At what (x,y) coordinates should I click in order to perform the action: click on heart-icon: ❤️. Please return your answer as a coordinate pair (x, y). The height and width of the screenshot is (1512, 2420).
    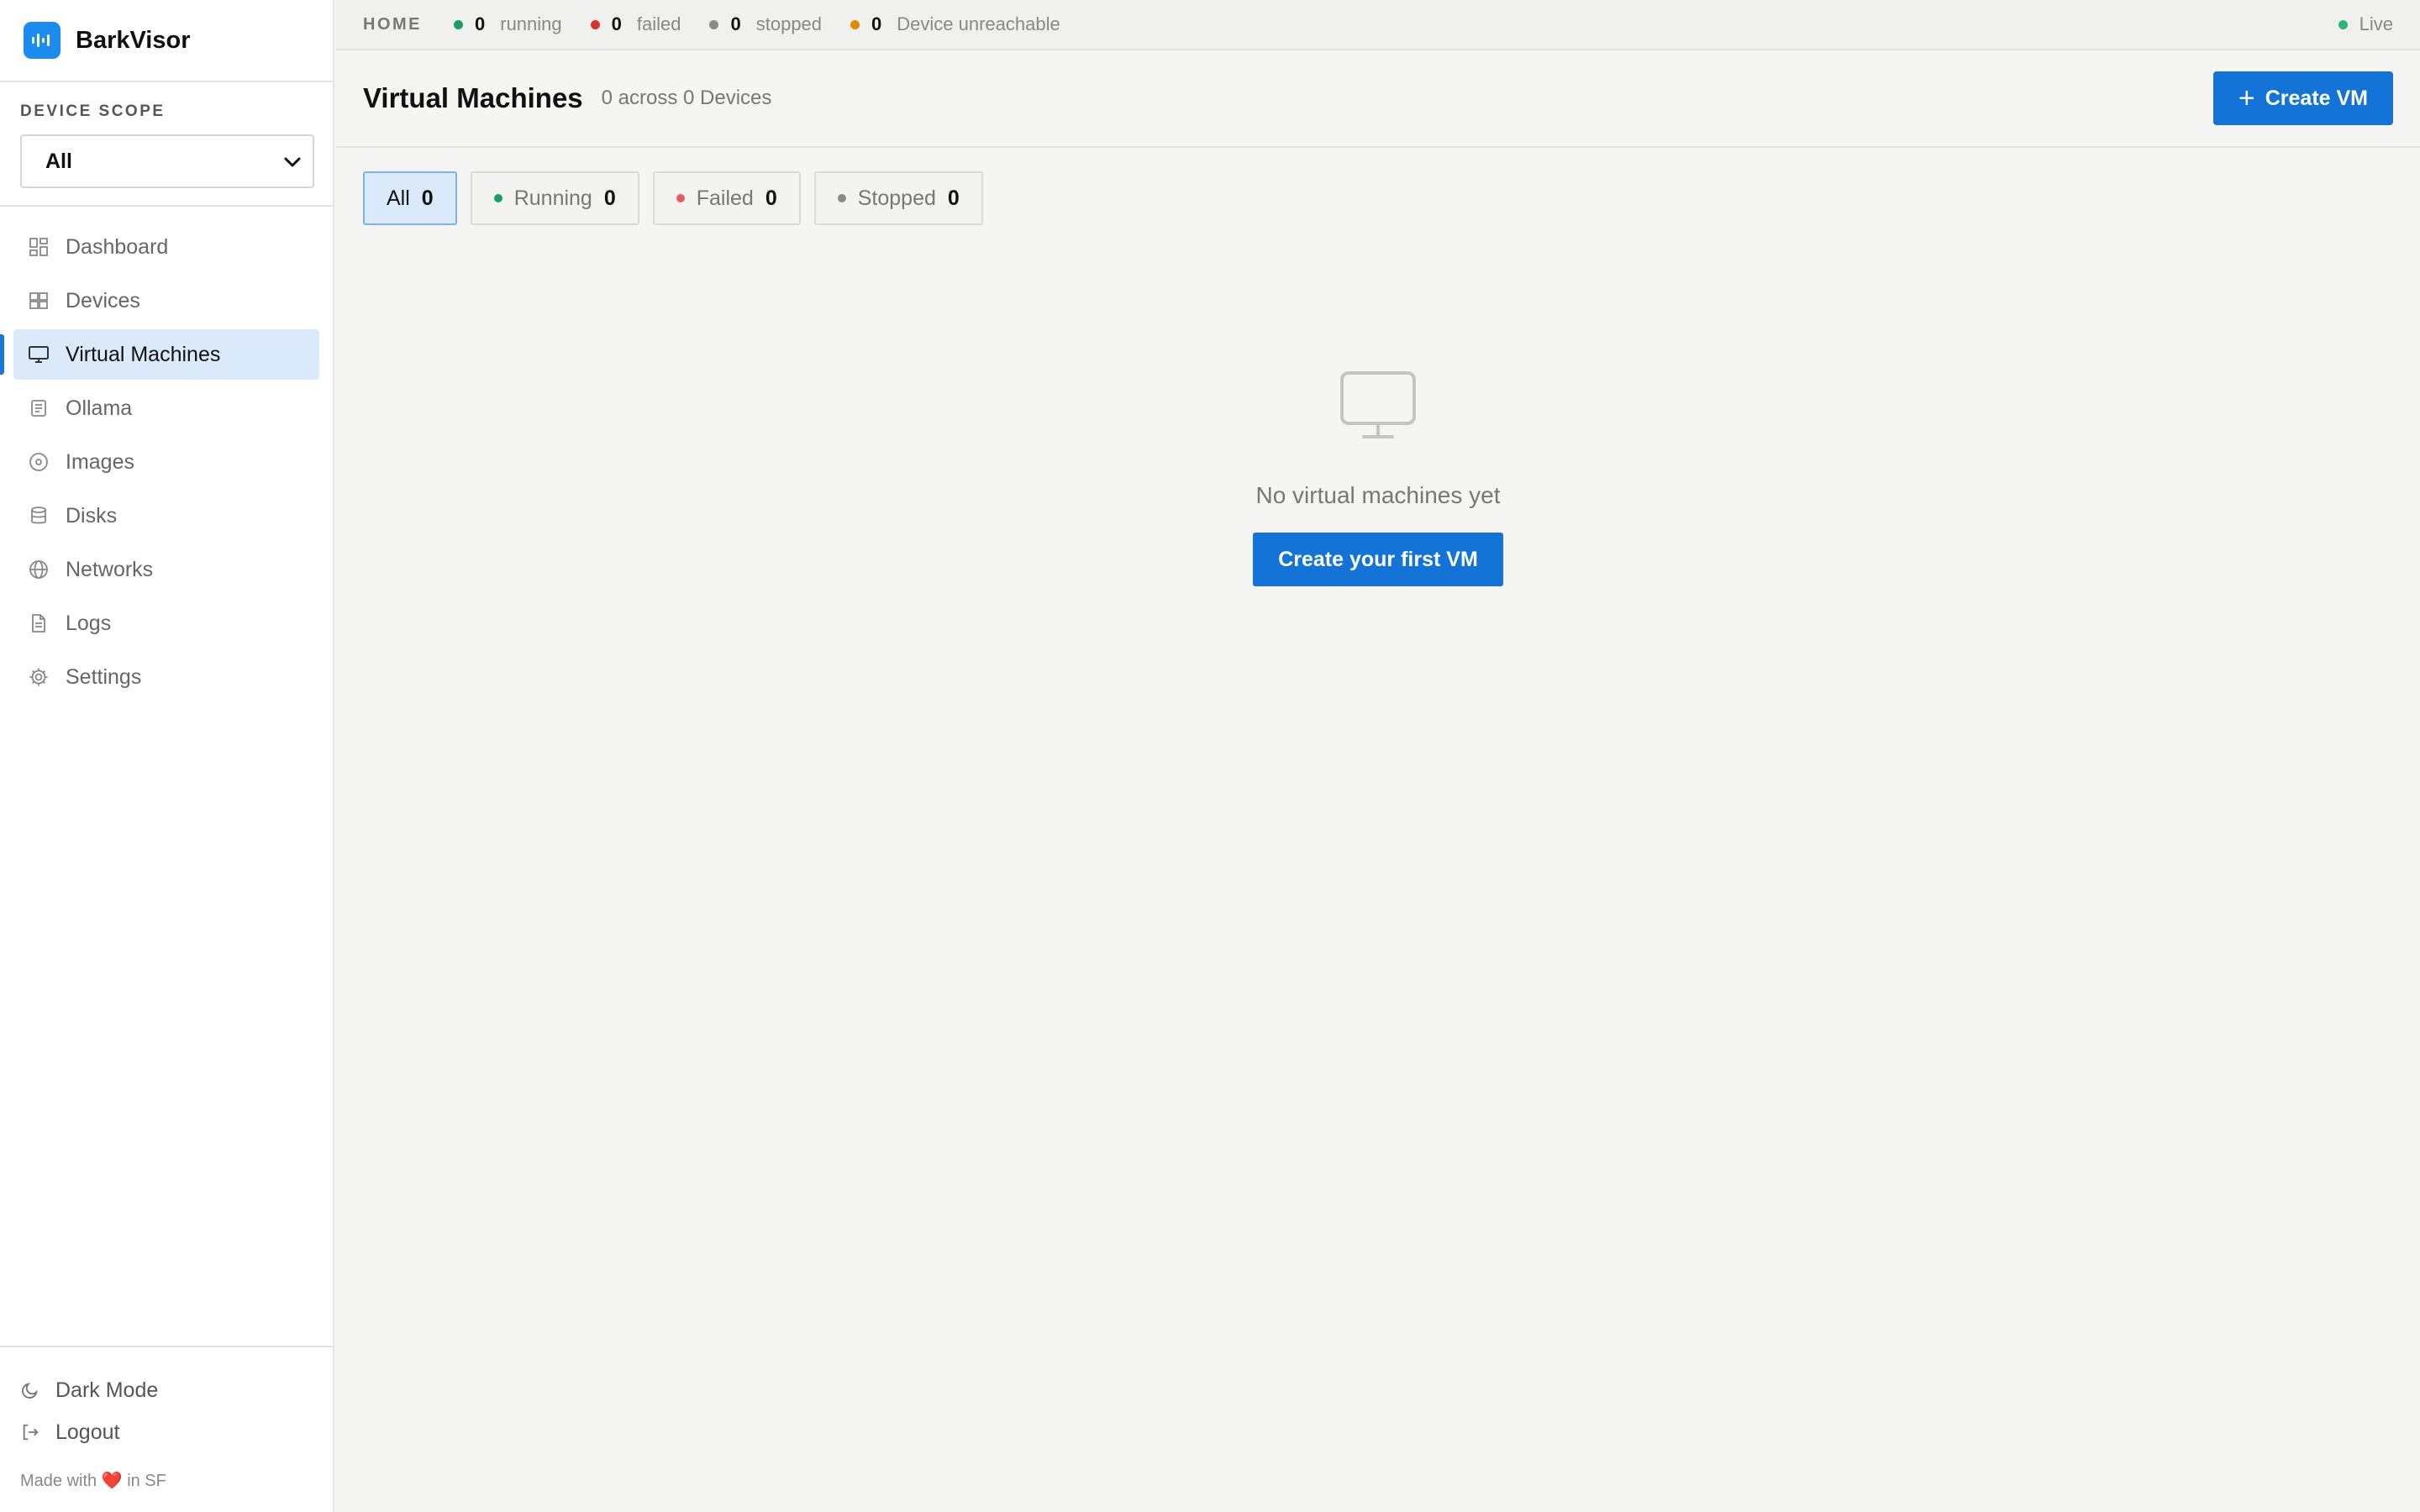
    Looking at the image, I should click on (112, 1481).